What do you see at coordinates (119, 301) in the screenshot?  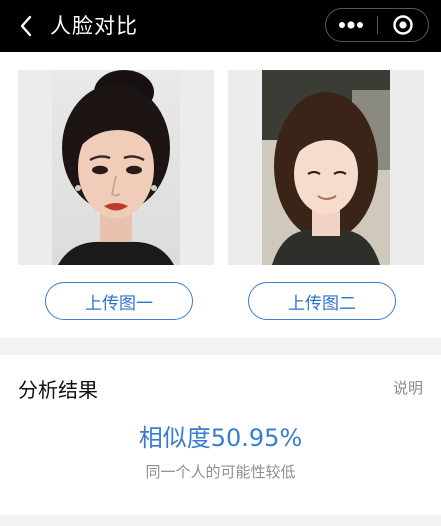 I see `upload-image-one-button: 上传图一` at bounding box center [119, 301].